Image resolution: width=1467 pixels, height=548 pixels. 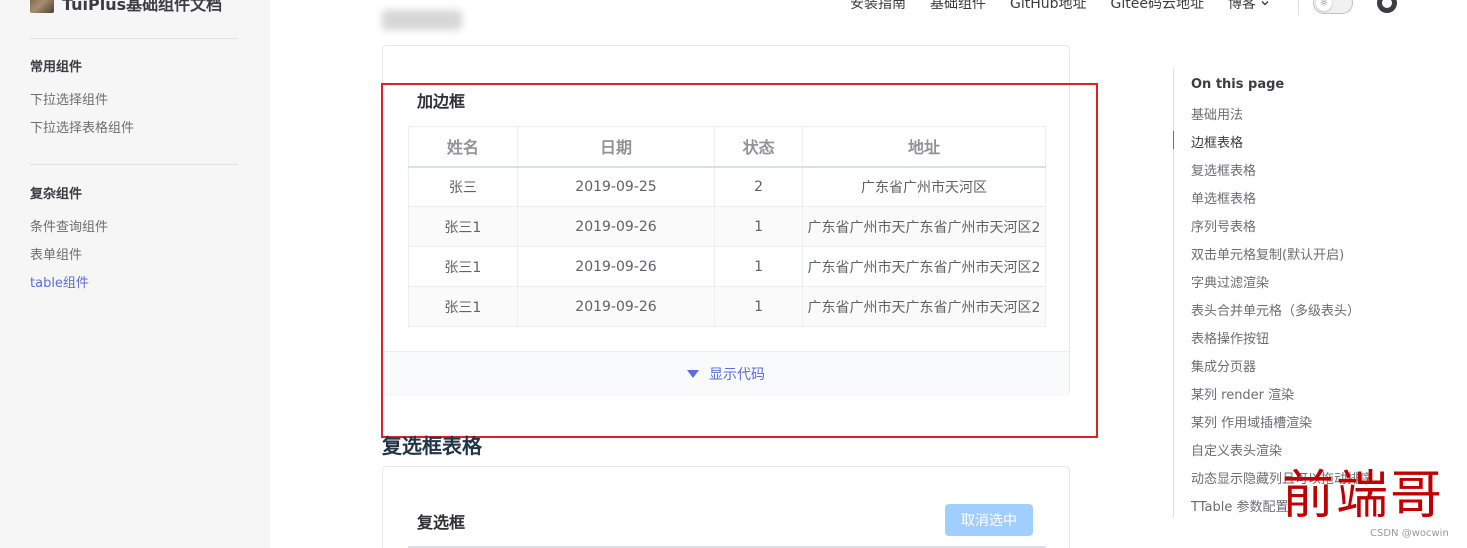 I want to click on nav-gitee-link: Gitee码云地址, so click(x=1157, y=6).